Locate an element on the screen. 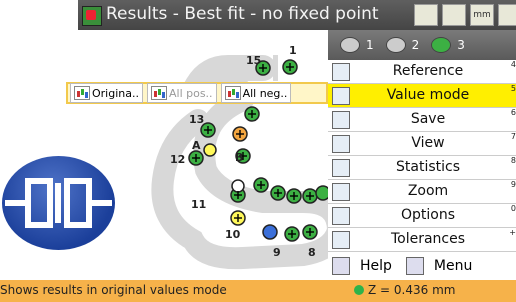 The width and height of the screenshot is (516, 302). plot-label-a: A is located at coordinates (196, 145).